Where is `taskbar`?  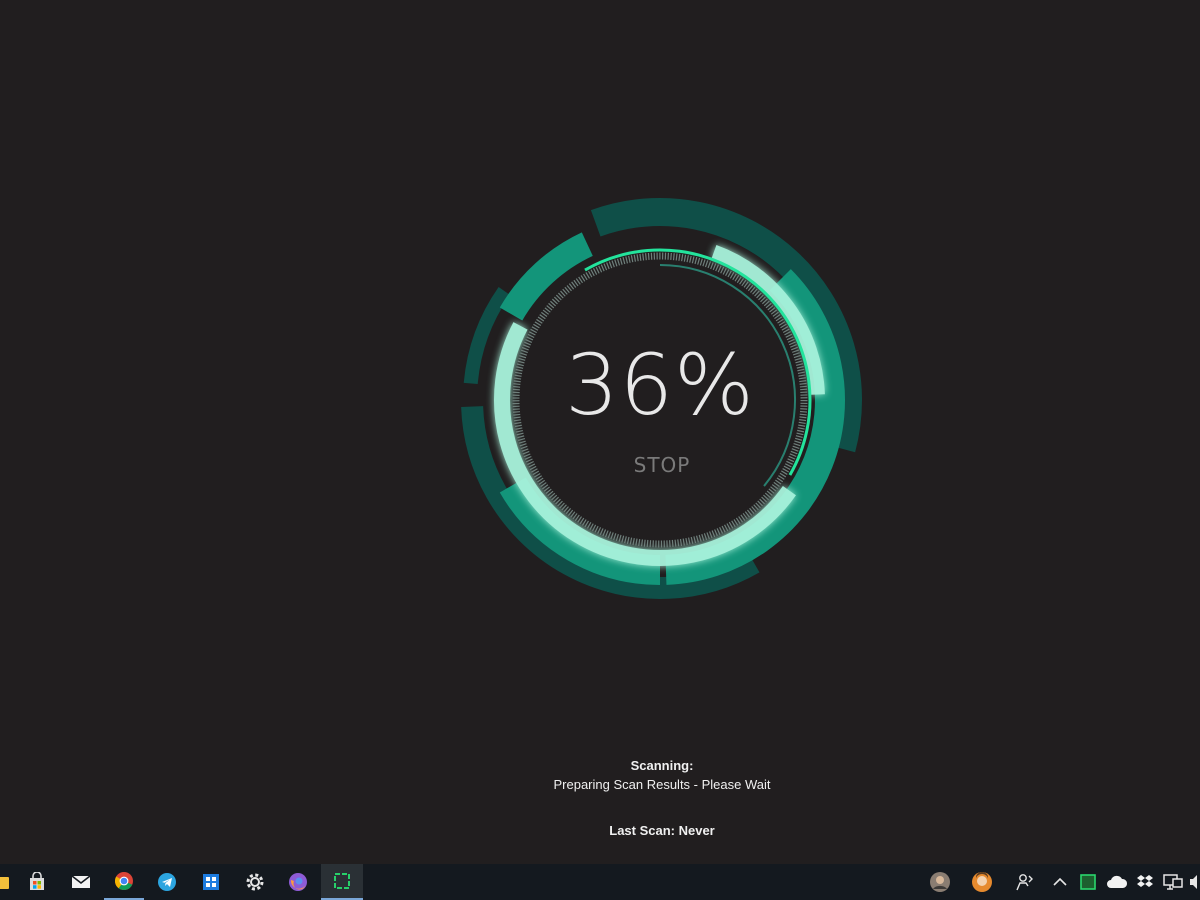 taskbar is located at coordinates (600, 882).